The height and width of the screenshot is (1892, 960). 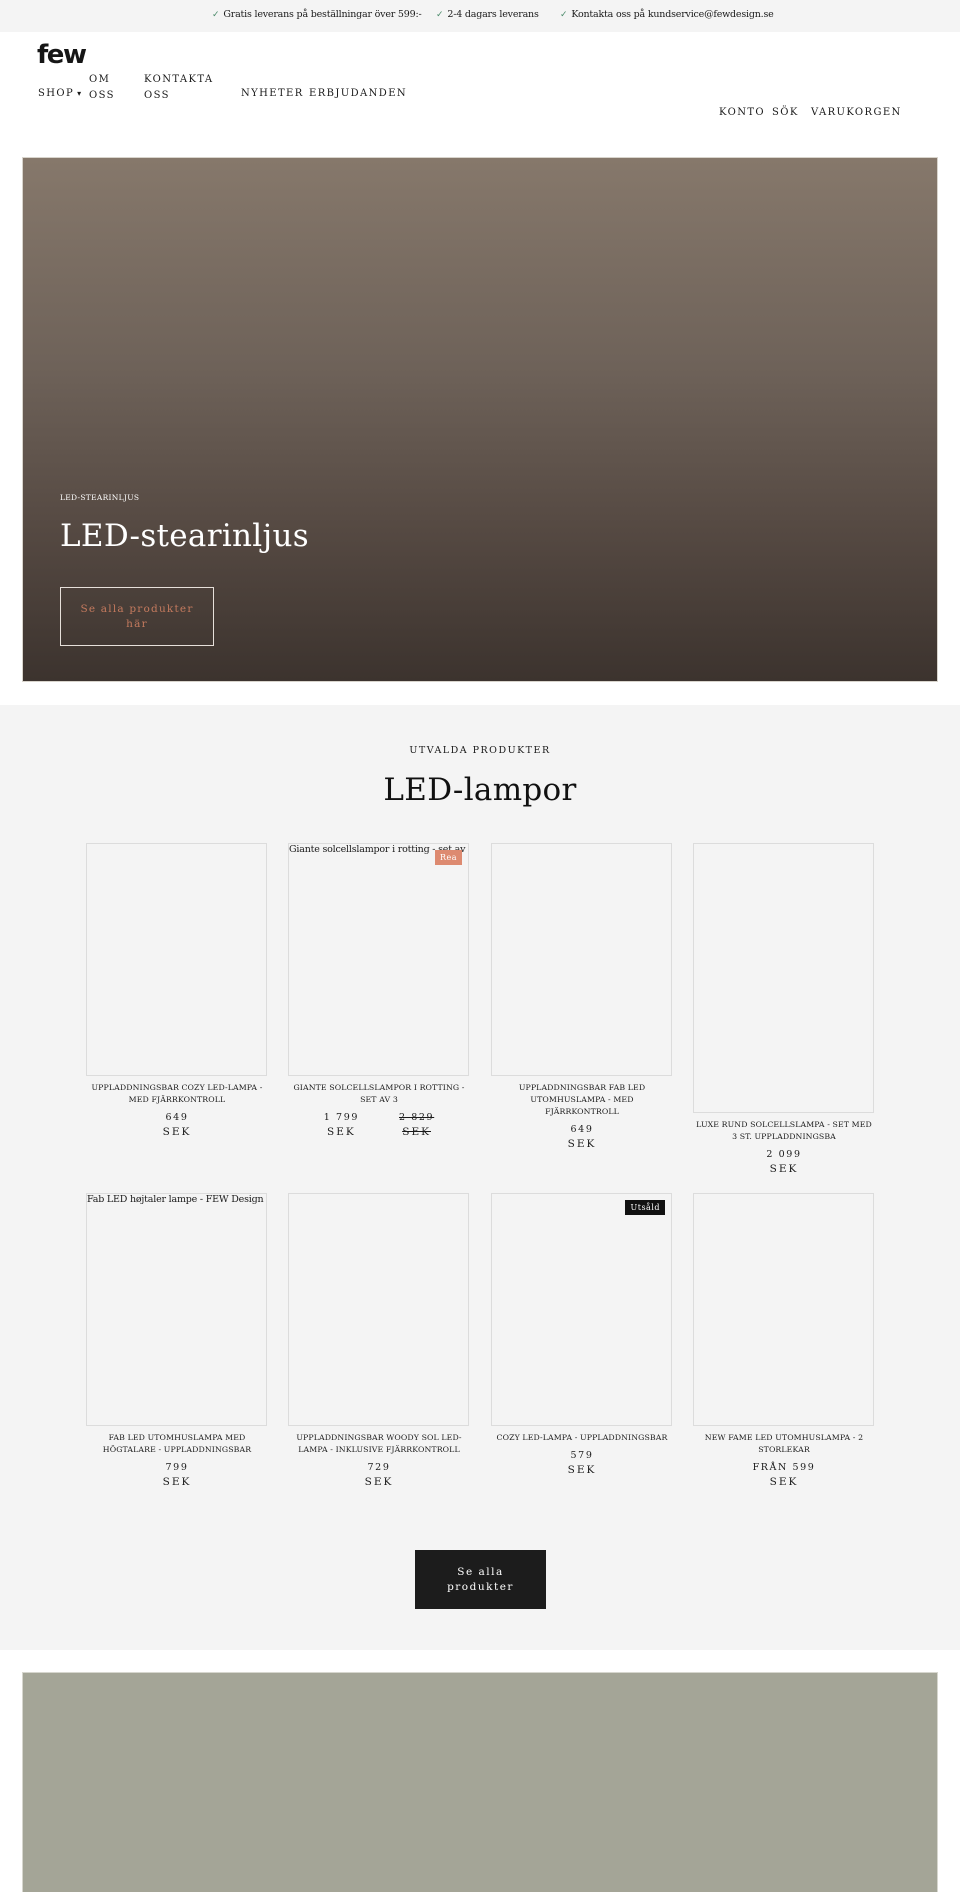 I want to click on cart-link: VARUKORGEN, so click(x=856, y=113).